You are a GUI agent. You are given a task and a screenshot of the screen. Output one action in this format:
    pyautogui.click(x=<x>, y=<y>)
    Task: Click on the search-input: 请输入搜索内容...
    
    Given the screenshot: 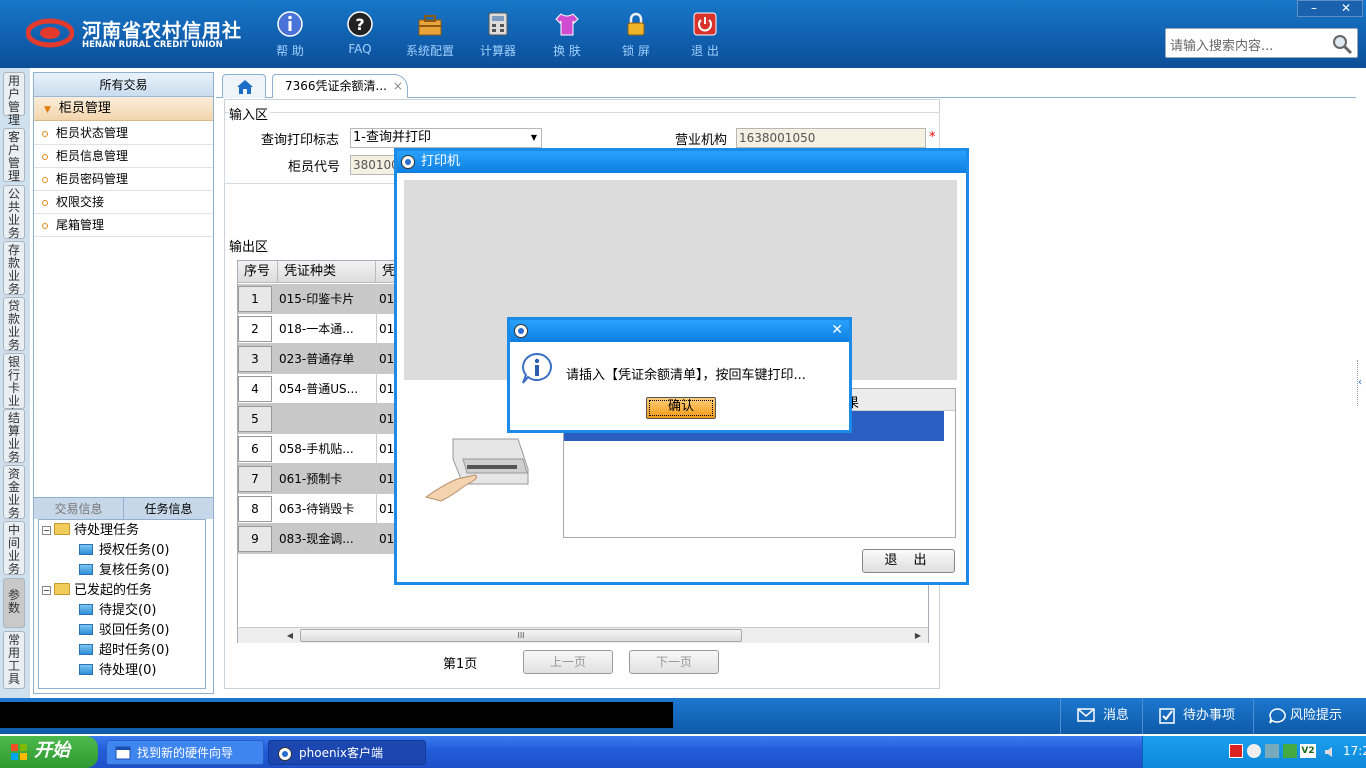 What is the action you would take?
    pyautogui.click(x=1261, y=43)
    